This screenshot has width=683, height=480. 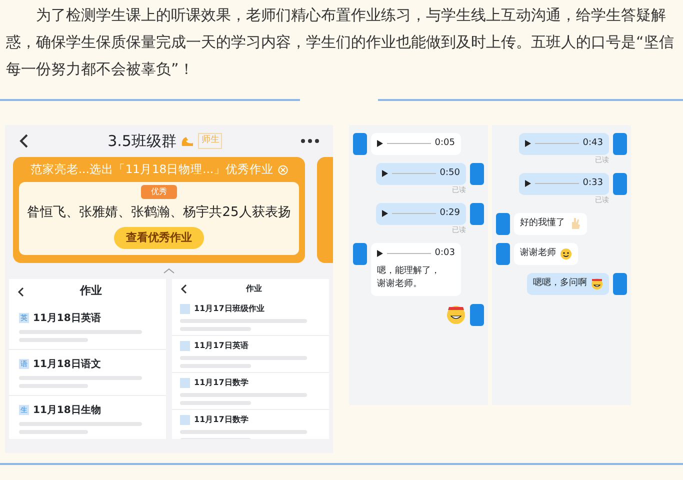 I want to click on arm-icon, so click(x=187, y=141).